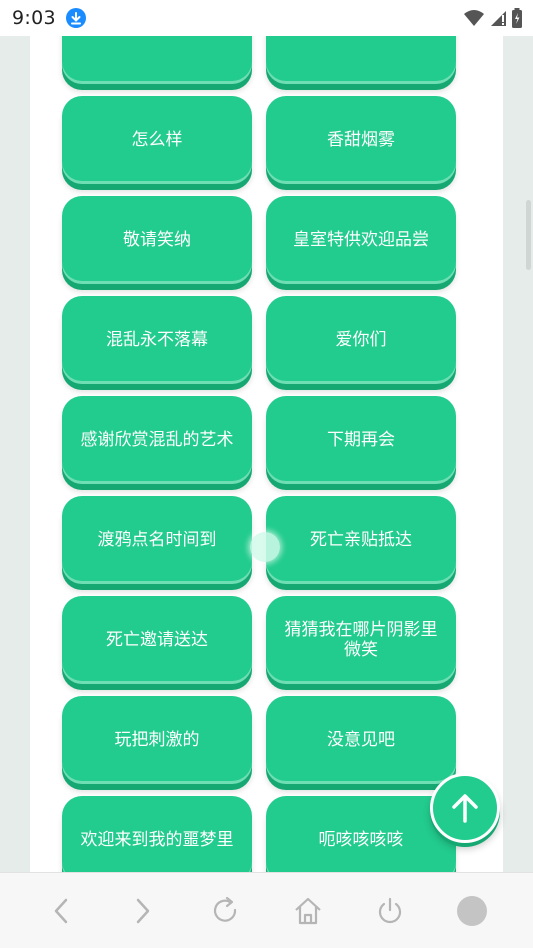 The width and height of the screenshot is (533, 948). What do you see at coordinates (75, 18) in the screenshot?
I see `download-icon` at bounding box center [75, 18].